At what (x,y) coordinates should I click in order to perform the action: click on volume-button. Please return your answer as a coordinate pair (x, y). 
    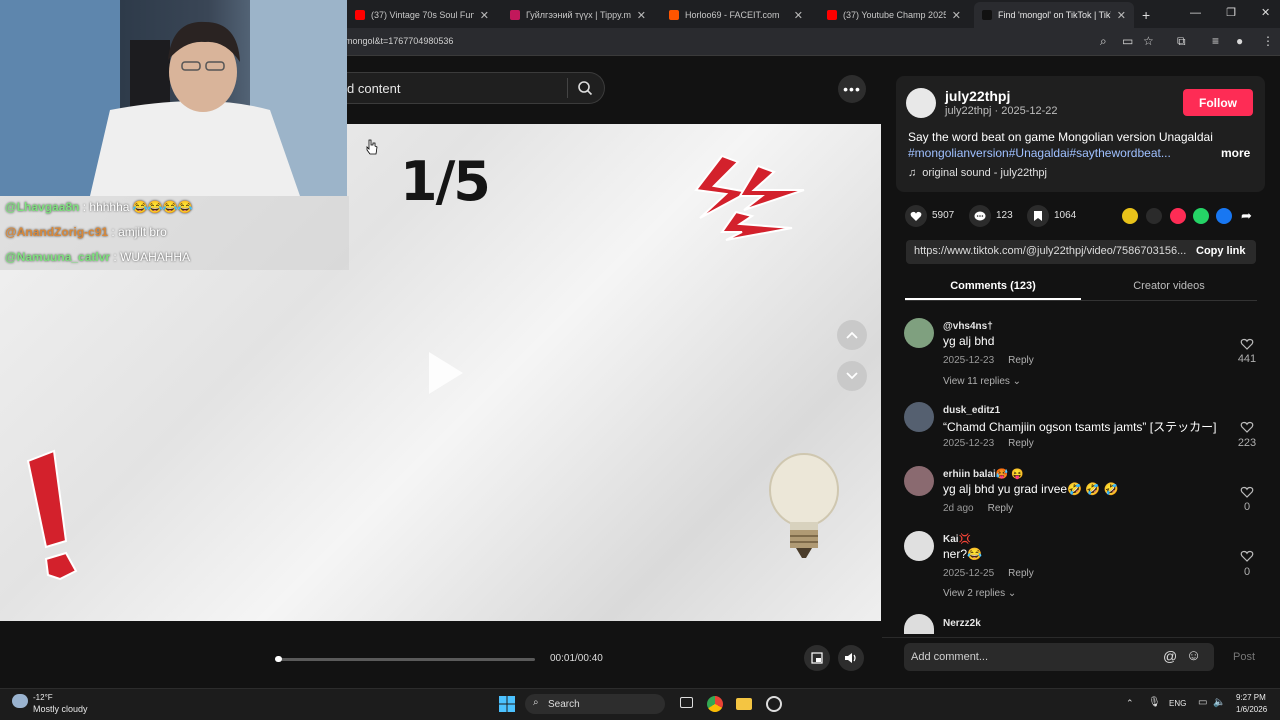
    Looking at the image, I should click on (851, 658).